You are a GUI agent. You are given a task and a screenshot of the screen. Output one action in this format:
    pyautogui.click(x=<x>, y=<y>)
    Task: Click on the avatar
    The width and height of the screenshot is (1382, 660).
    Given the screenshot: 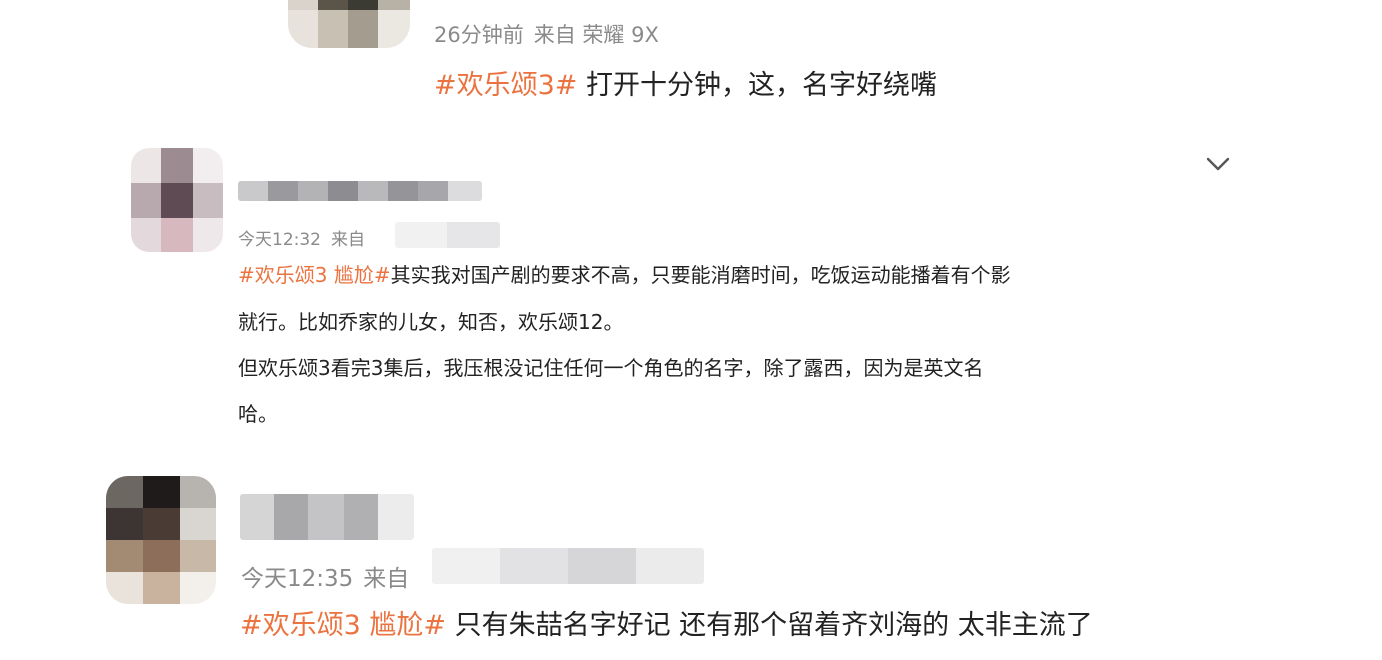 What is the action you would take?
    pyautogui.click(x=161, y=540)
    